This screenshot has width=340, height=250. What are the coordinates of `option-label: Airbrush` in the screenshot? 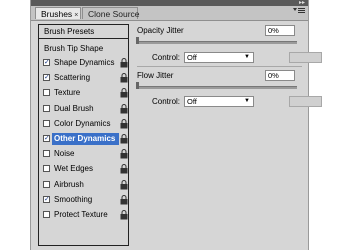 It's located at (69, 184).